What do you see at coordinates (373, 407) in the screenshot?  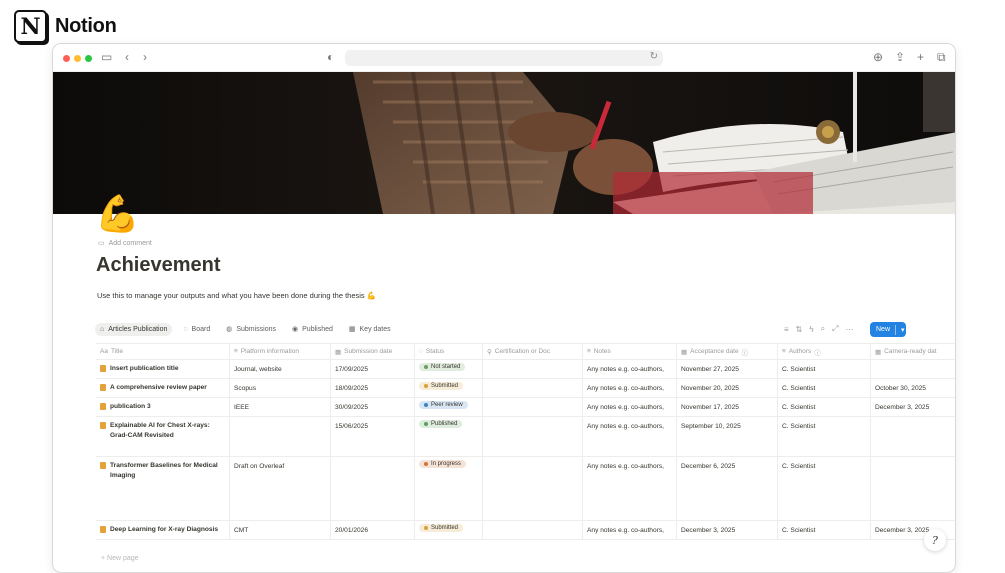 I see `cell-submission: 30/09/2025` at bounding box center [373, 407].